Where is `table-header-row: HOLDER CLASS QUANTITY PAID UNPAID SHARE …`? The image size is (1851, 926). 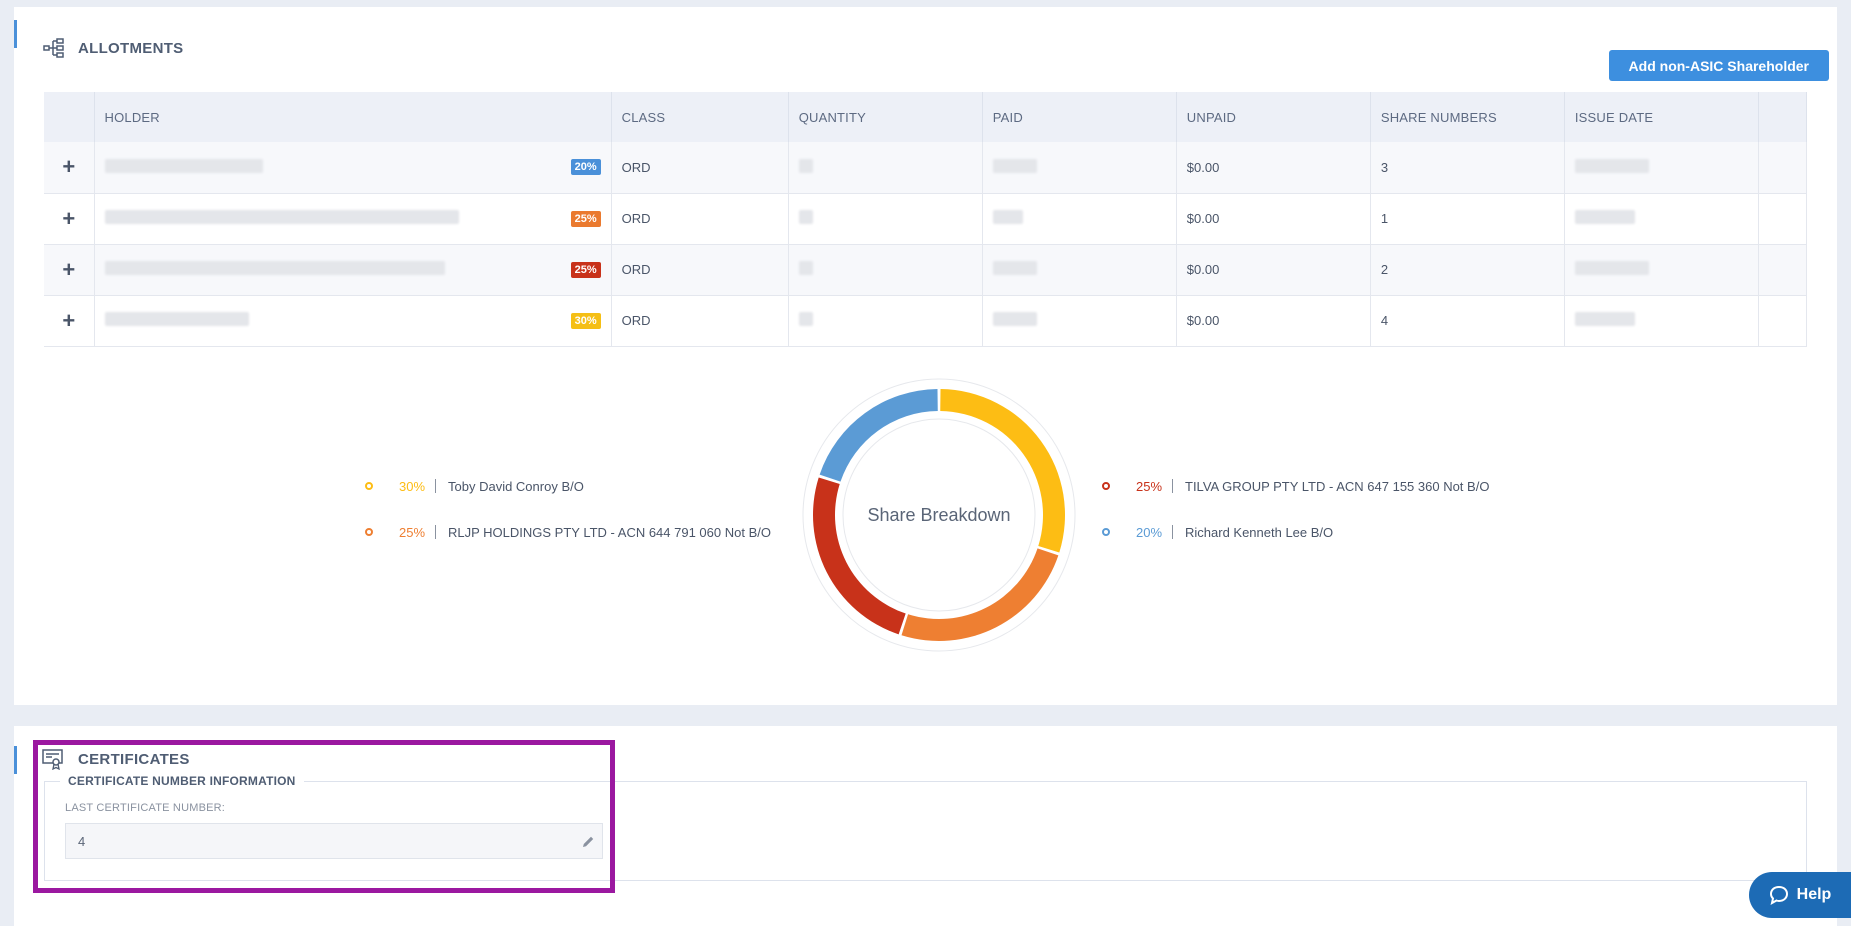 table-header-row: HOLDER CLASS QUANTITY PAID UNPAID SHARE … is located at coordinates (926, 117).